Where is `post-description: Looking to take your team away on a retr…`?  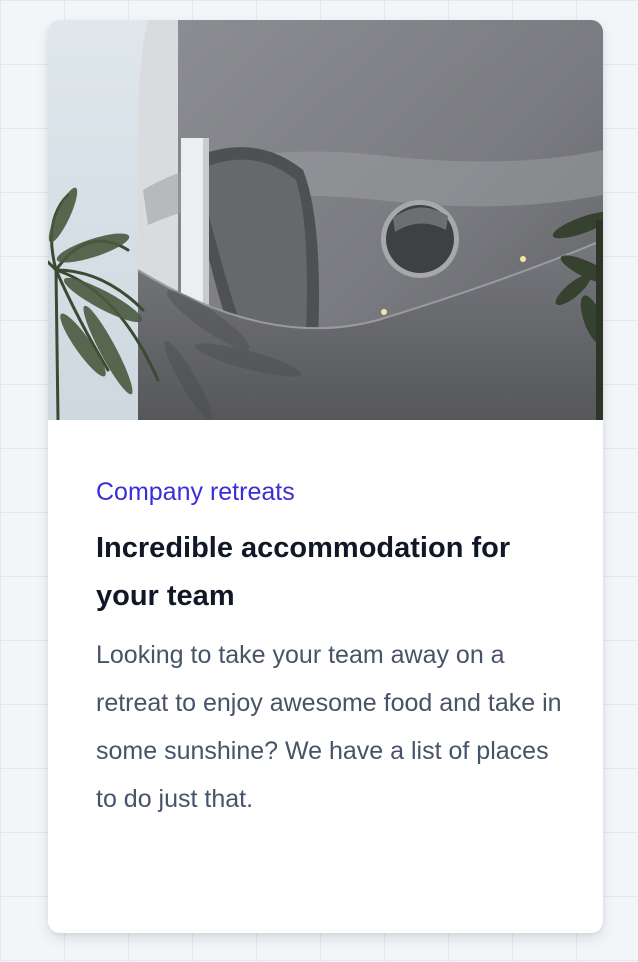
post-description: Looking to take your team away on a retr… is located at coordinates (329, 727).